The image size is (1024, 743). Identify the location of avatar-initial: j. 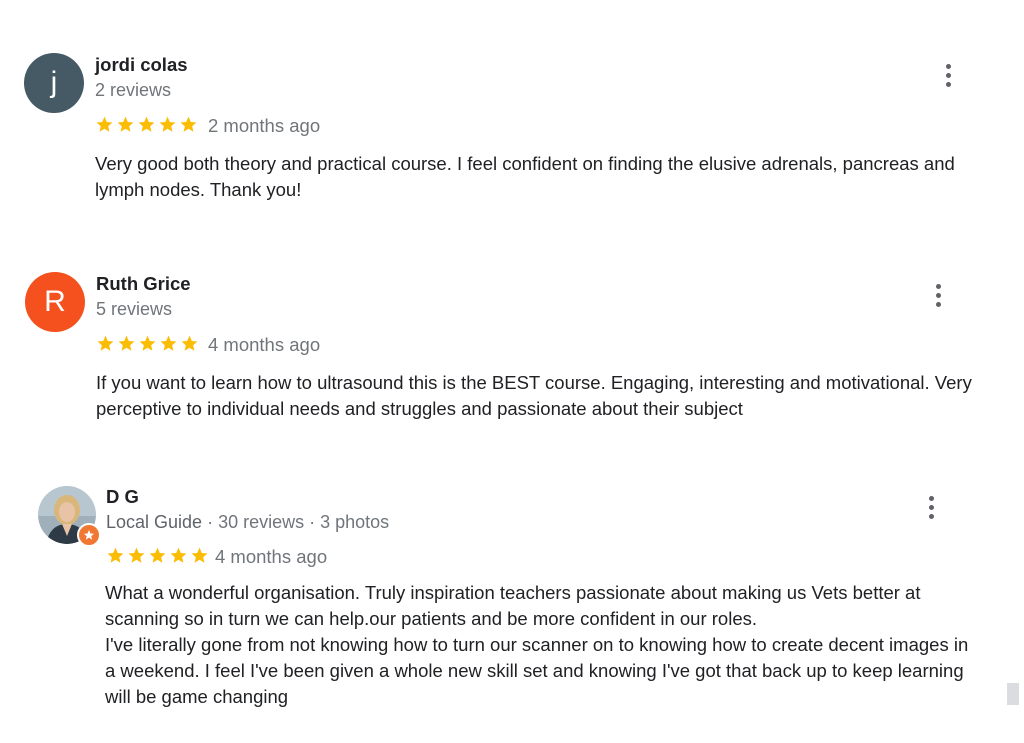
(54, 82).